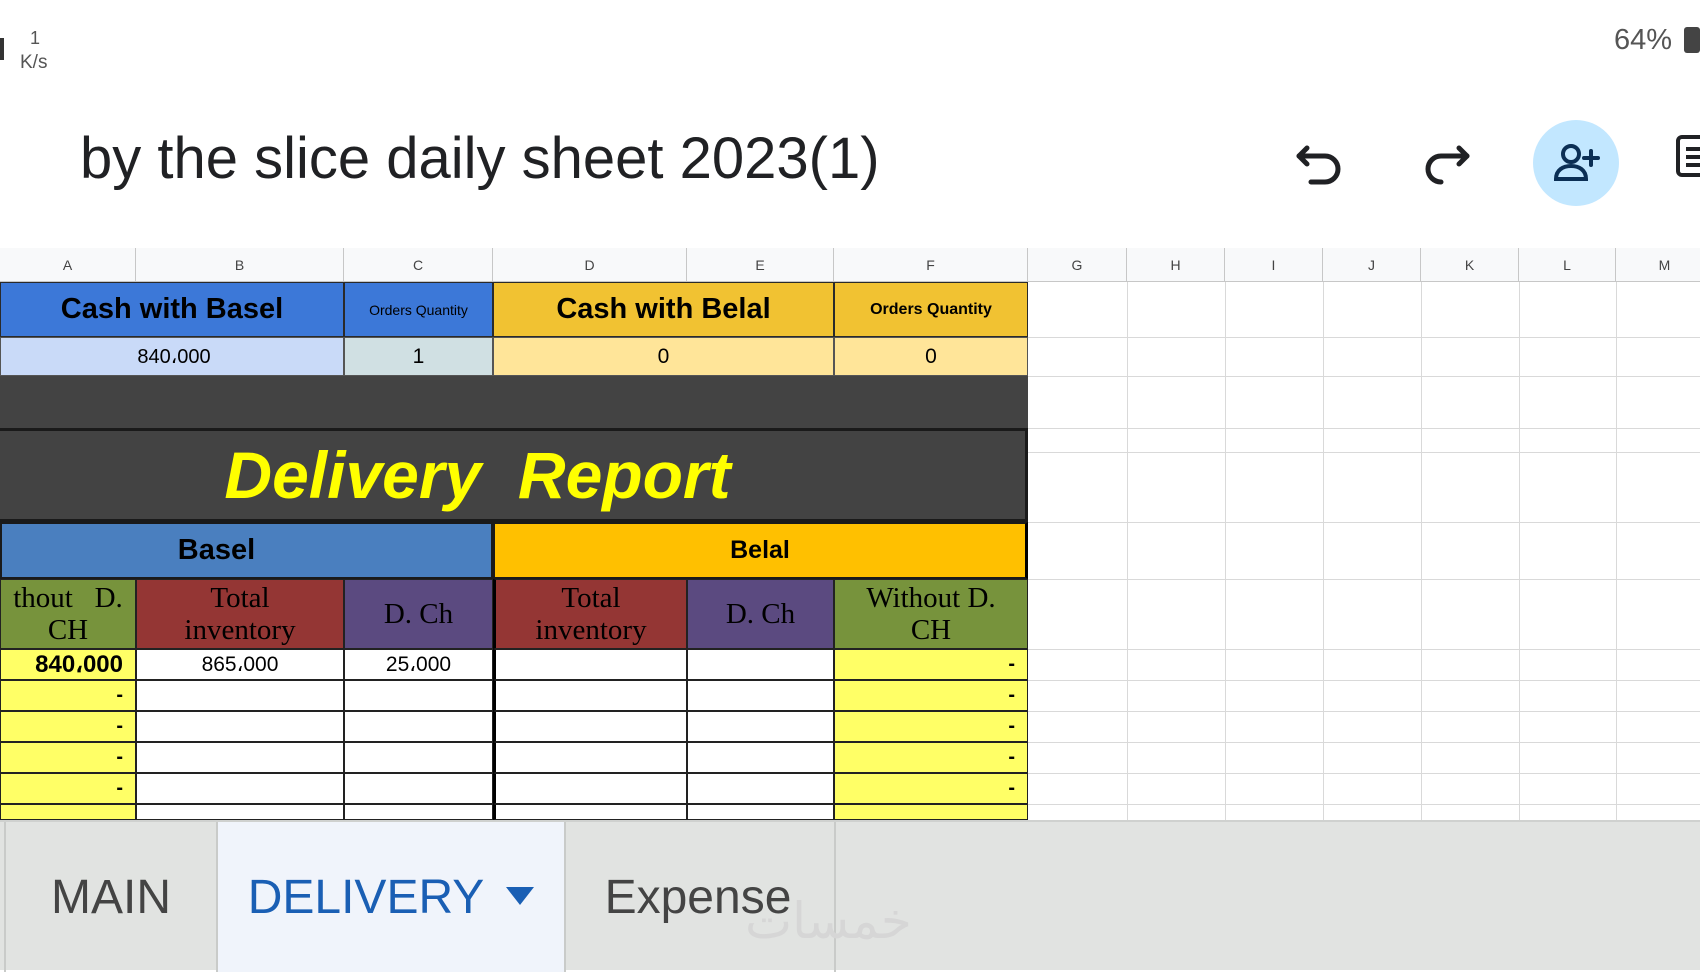 This screenshot has height=972, width=1700. What do you see at coordinates (240, 726) in the screenshot?
I see `row3-total-inventory-basel` at bounding box center [240, 726].